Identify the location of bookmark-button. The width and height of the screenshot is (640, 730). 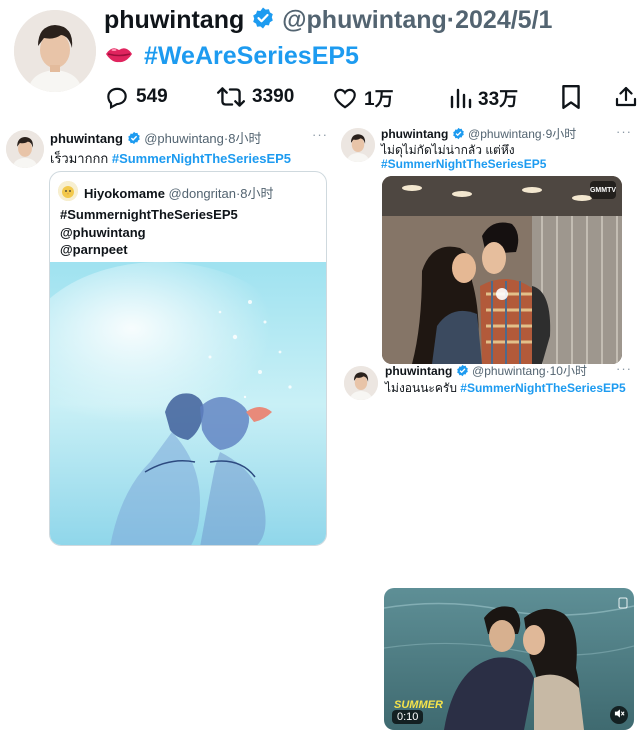
(571, 97).